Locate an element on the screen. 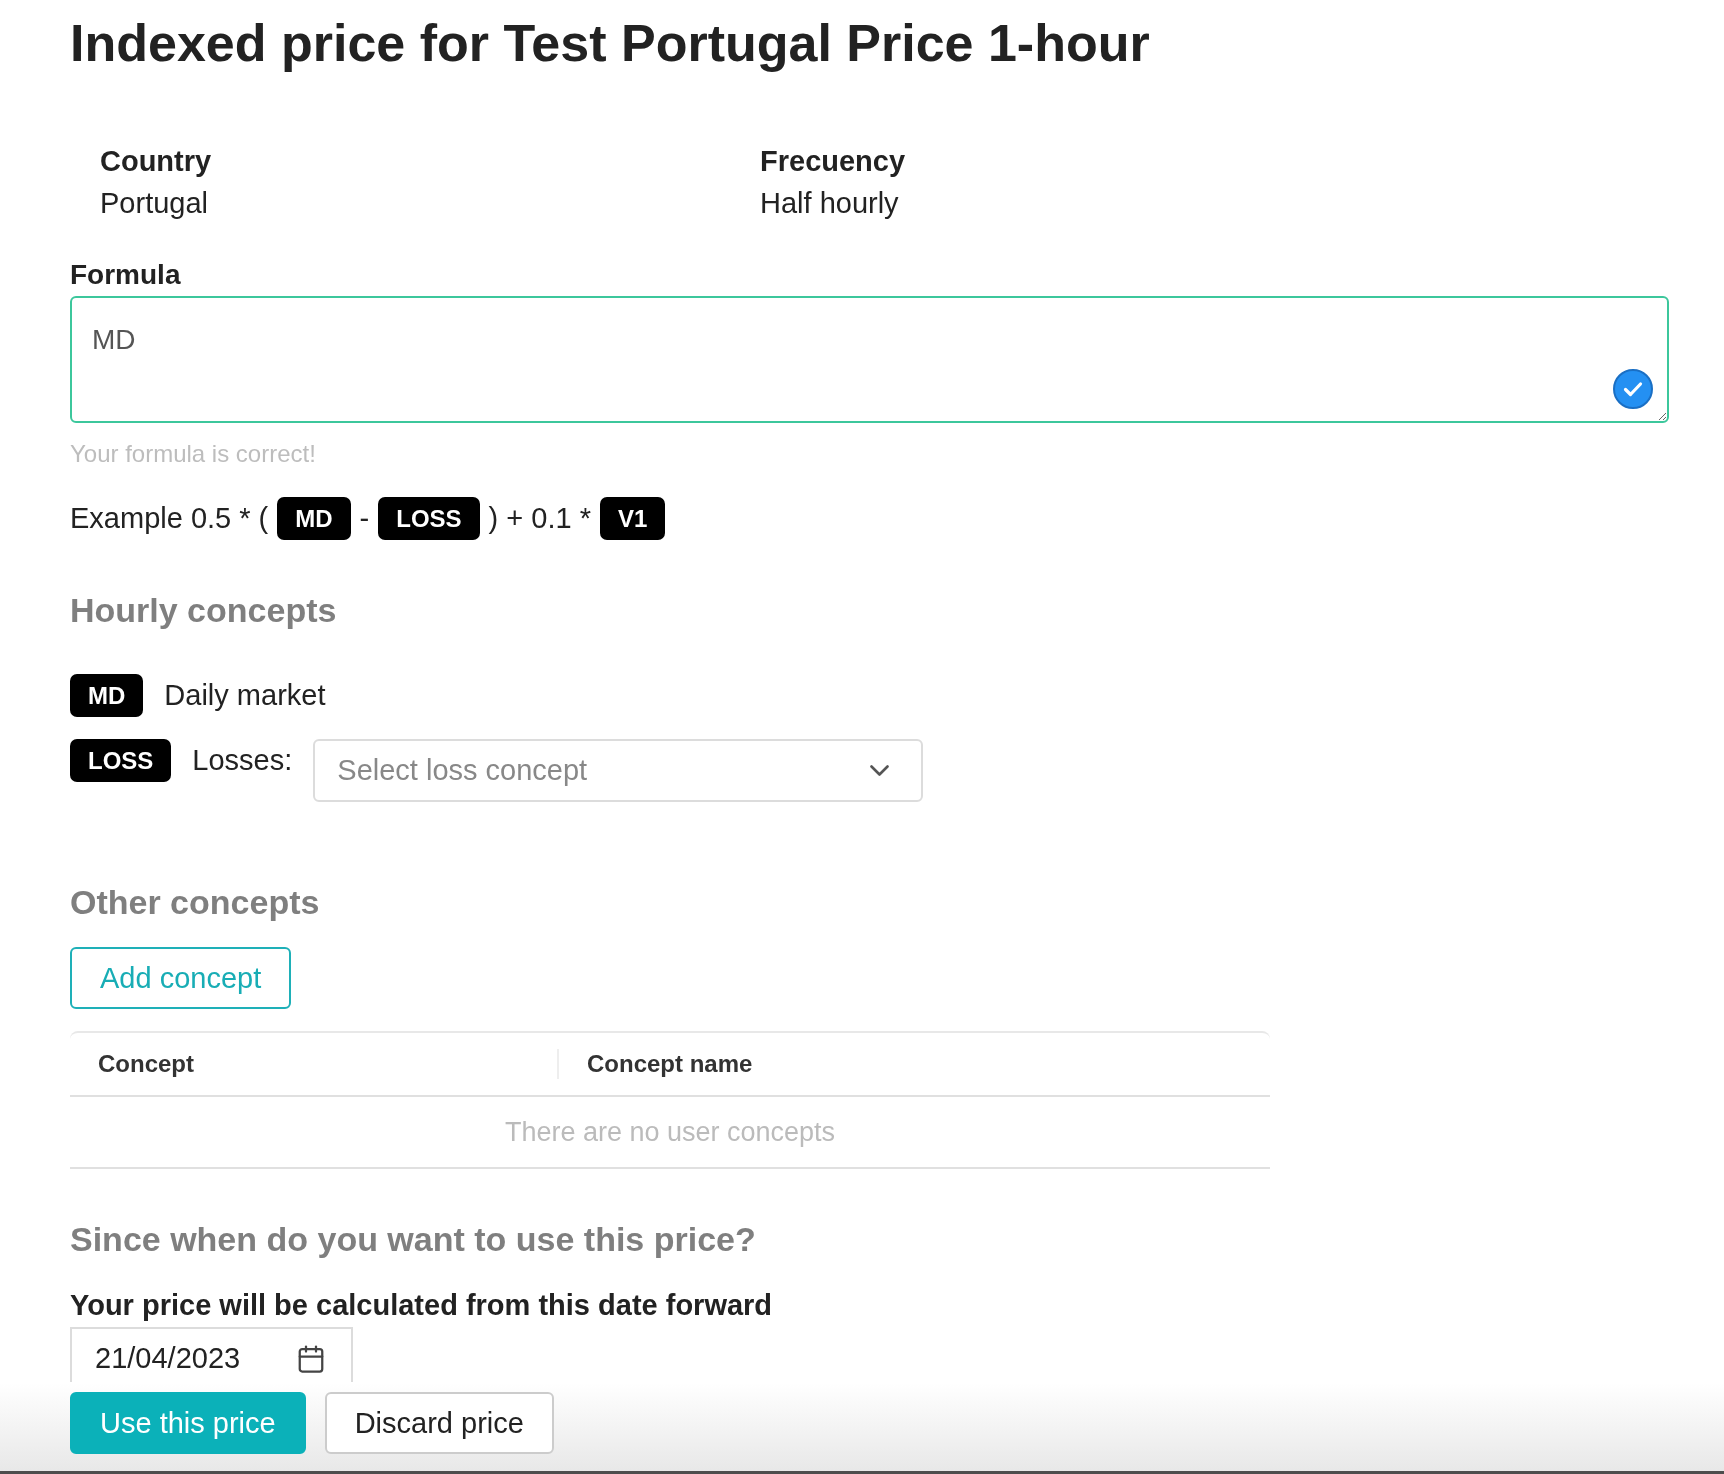  discard-price-button: Discard price is located at coordinates (439, 1423).